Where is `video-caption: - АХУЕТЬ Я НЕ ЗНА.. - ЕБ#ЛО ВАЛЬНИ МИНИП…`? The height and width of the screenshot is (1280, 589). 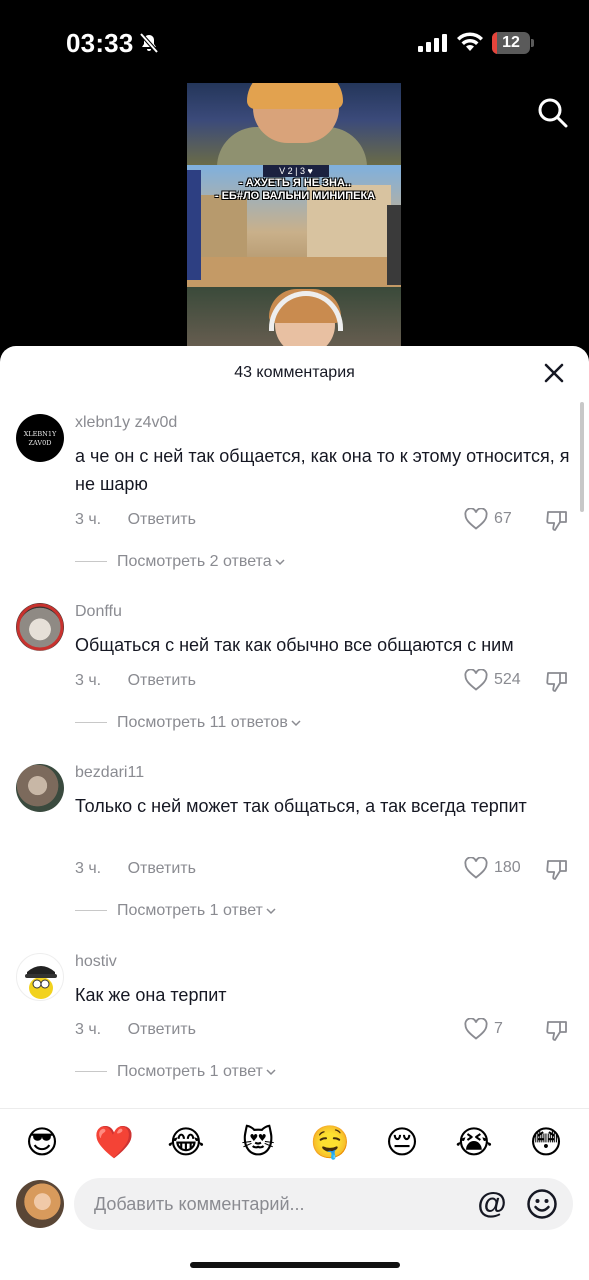 video-caption: - АХУЕТЬ Я НЕ ЗНА.. - ЕБ#ЛО ВАЛЬНИ МИНИП… is located at coordinates (295, 190).